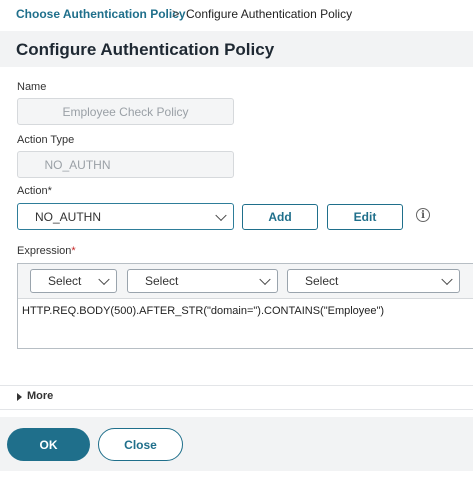 The width and height of the screenshot is (473, 500). Describe the element at coordinates (68, 216) in the screenshot. I see `action-select-value: NO_AUTHN` at that location.